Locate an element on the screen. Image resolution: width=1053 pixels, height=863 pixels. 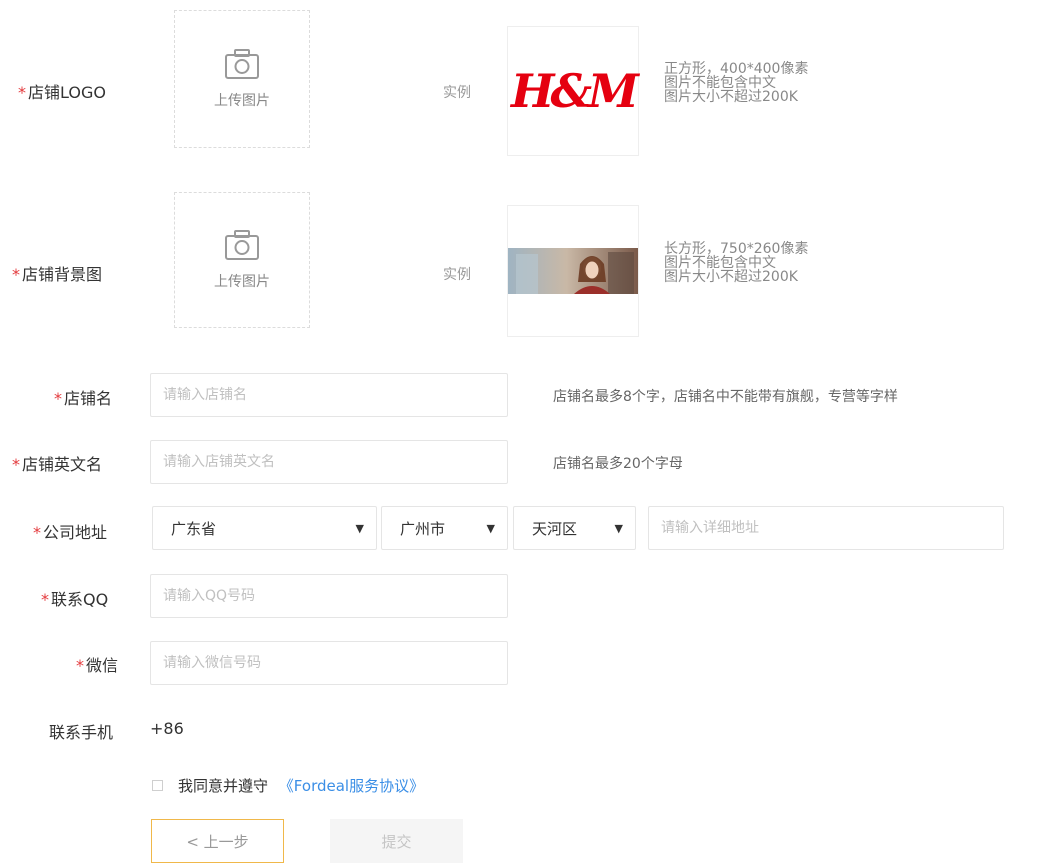
logo-upload-button: 上传图片 is located at coordinates (242, 79).